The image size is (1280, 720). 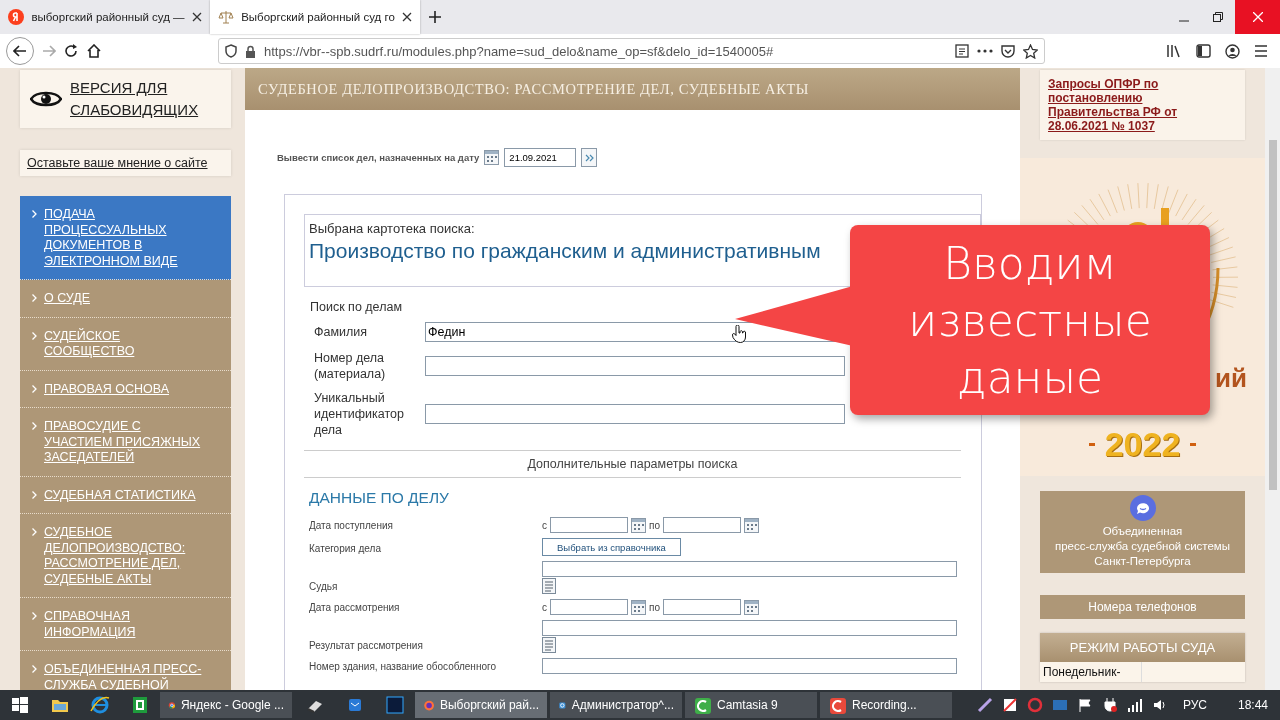 I want to click on account-icon, so click(x=1232, y=51).